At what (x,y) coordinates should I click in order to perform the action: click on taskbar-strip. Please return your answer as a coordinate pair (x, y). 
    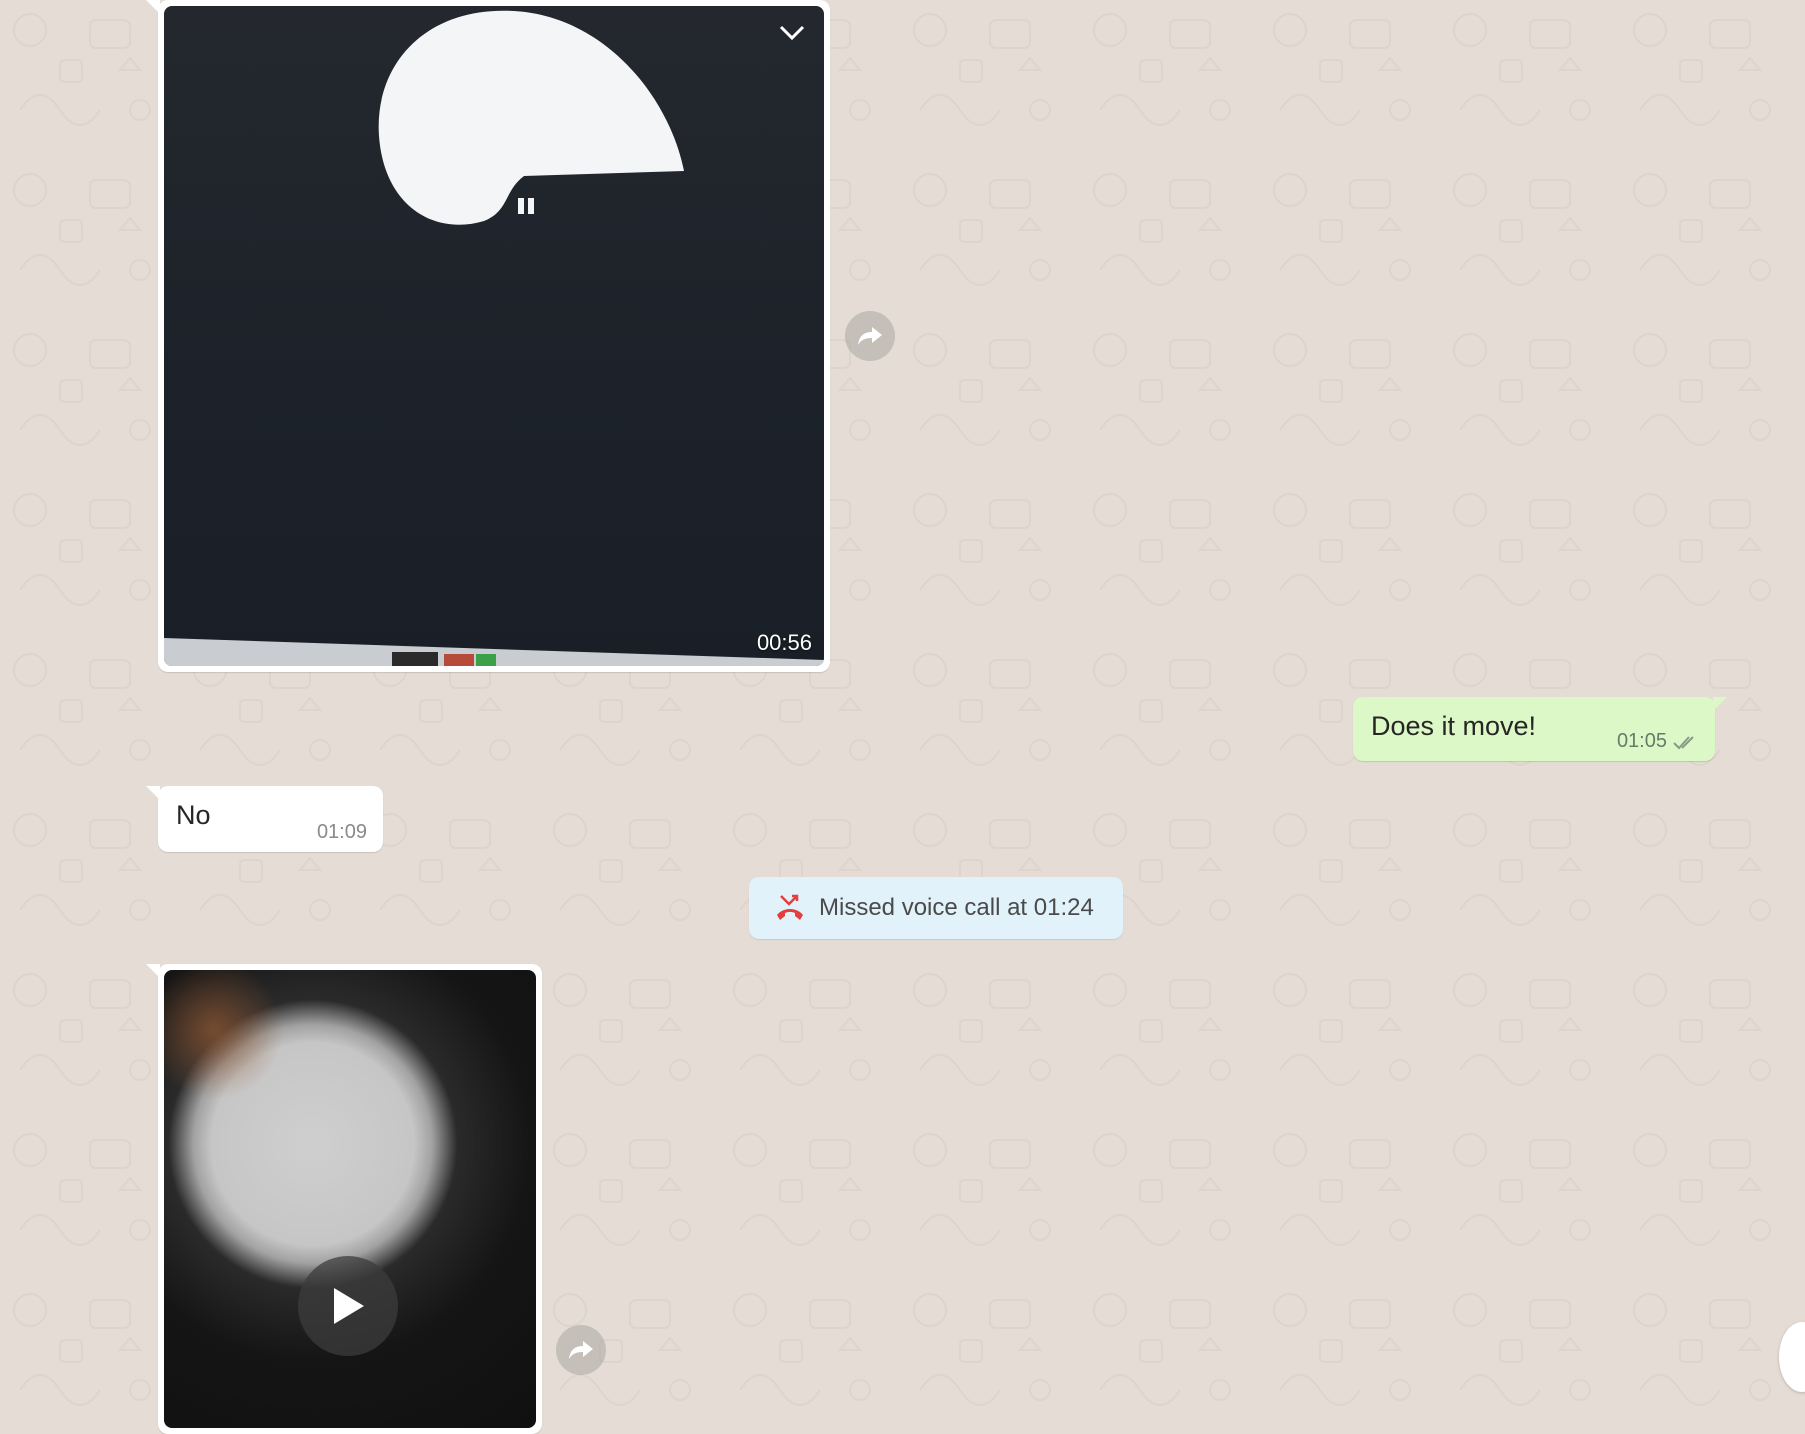
    Looking at the image, I should click on (494, 649).